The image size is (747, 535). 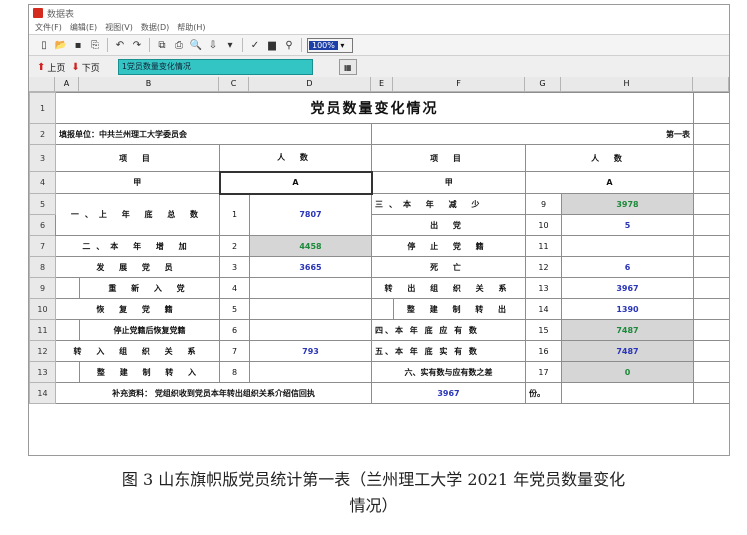 What do you see at coordinates (137, 158) in the screenshot?
I see `header-item-left: 项 目` at bounding box center [137, 158].